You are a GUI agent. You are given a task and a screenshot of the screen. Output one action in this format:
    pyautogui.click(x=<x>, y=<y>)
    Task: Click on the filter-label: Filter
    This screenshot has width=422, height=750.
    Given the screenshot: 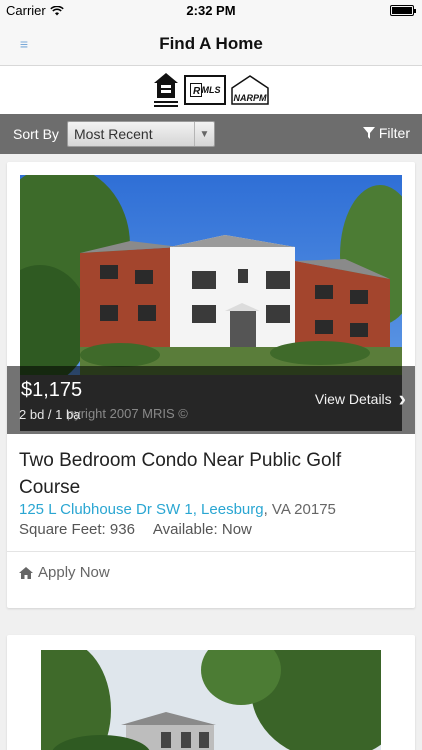 What is the action you would take?
    pyautogui.click(x=394, y=133)
    